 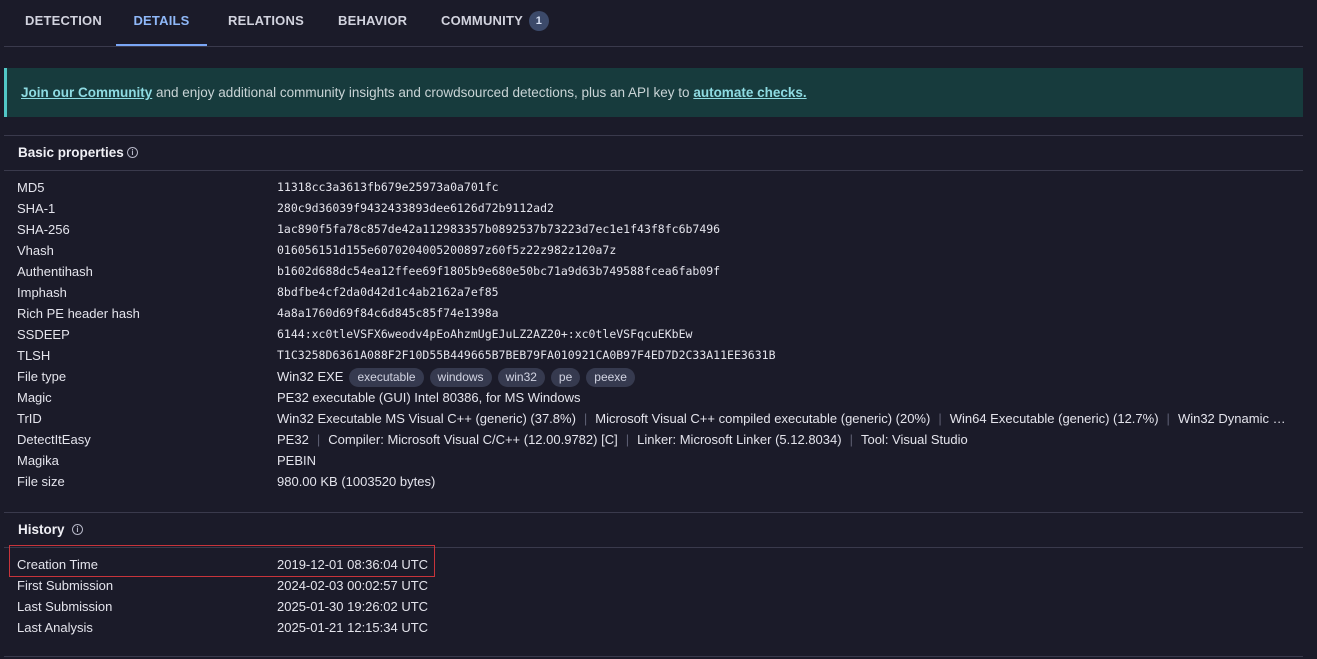 I want to click on property-label: SHA-1, so click(x=36, y=208).